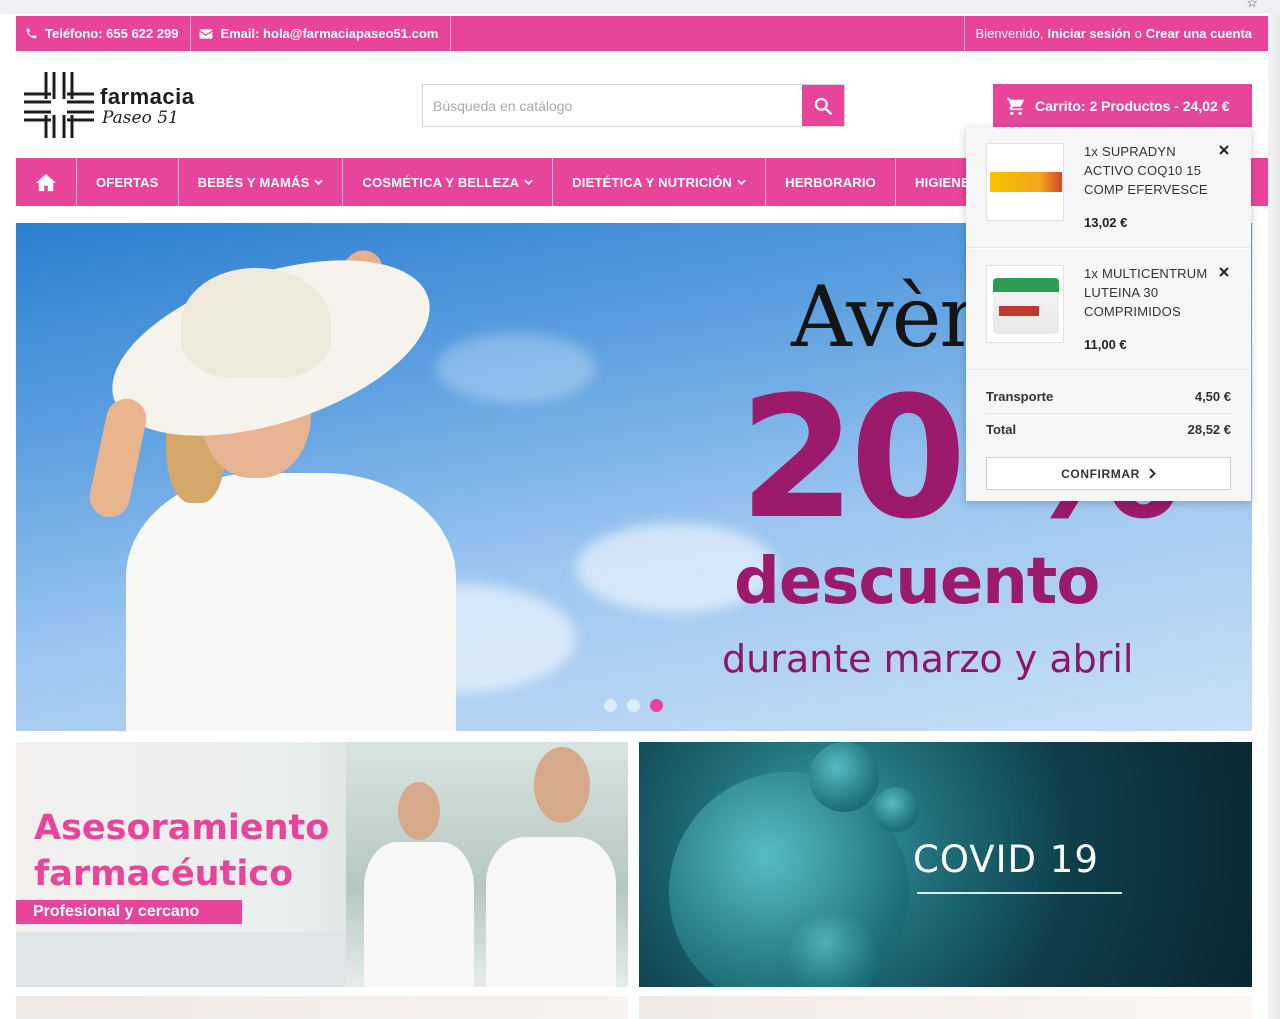 The width and height of the screenshot is (1280, 1019). What do you see at coordinates (1009, 33) in the screenshot?
I see `welcome-text: Bienvenido,` at bounding box center [1009, 33].